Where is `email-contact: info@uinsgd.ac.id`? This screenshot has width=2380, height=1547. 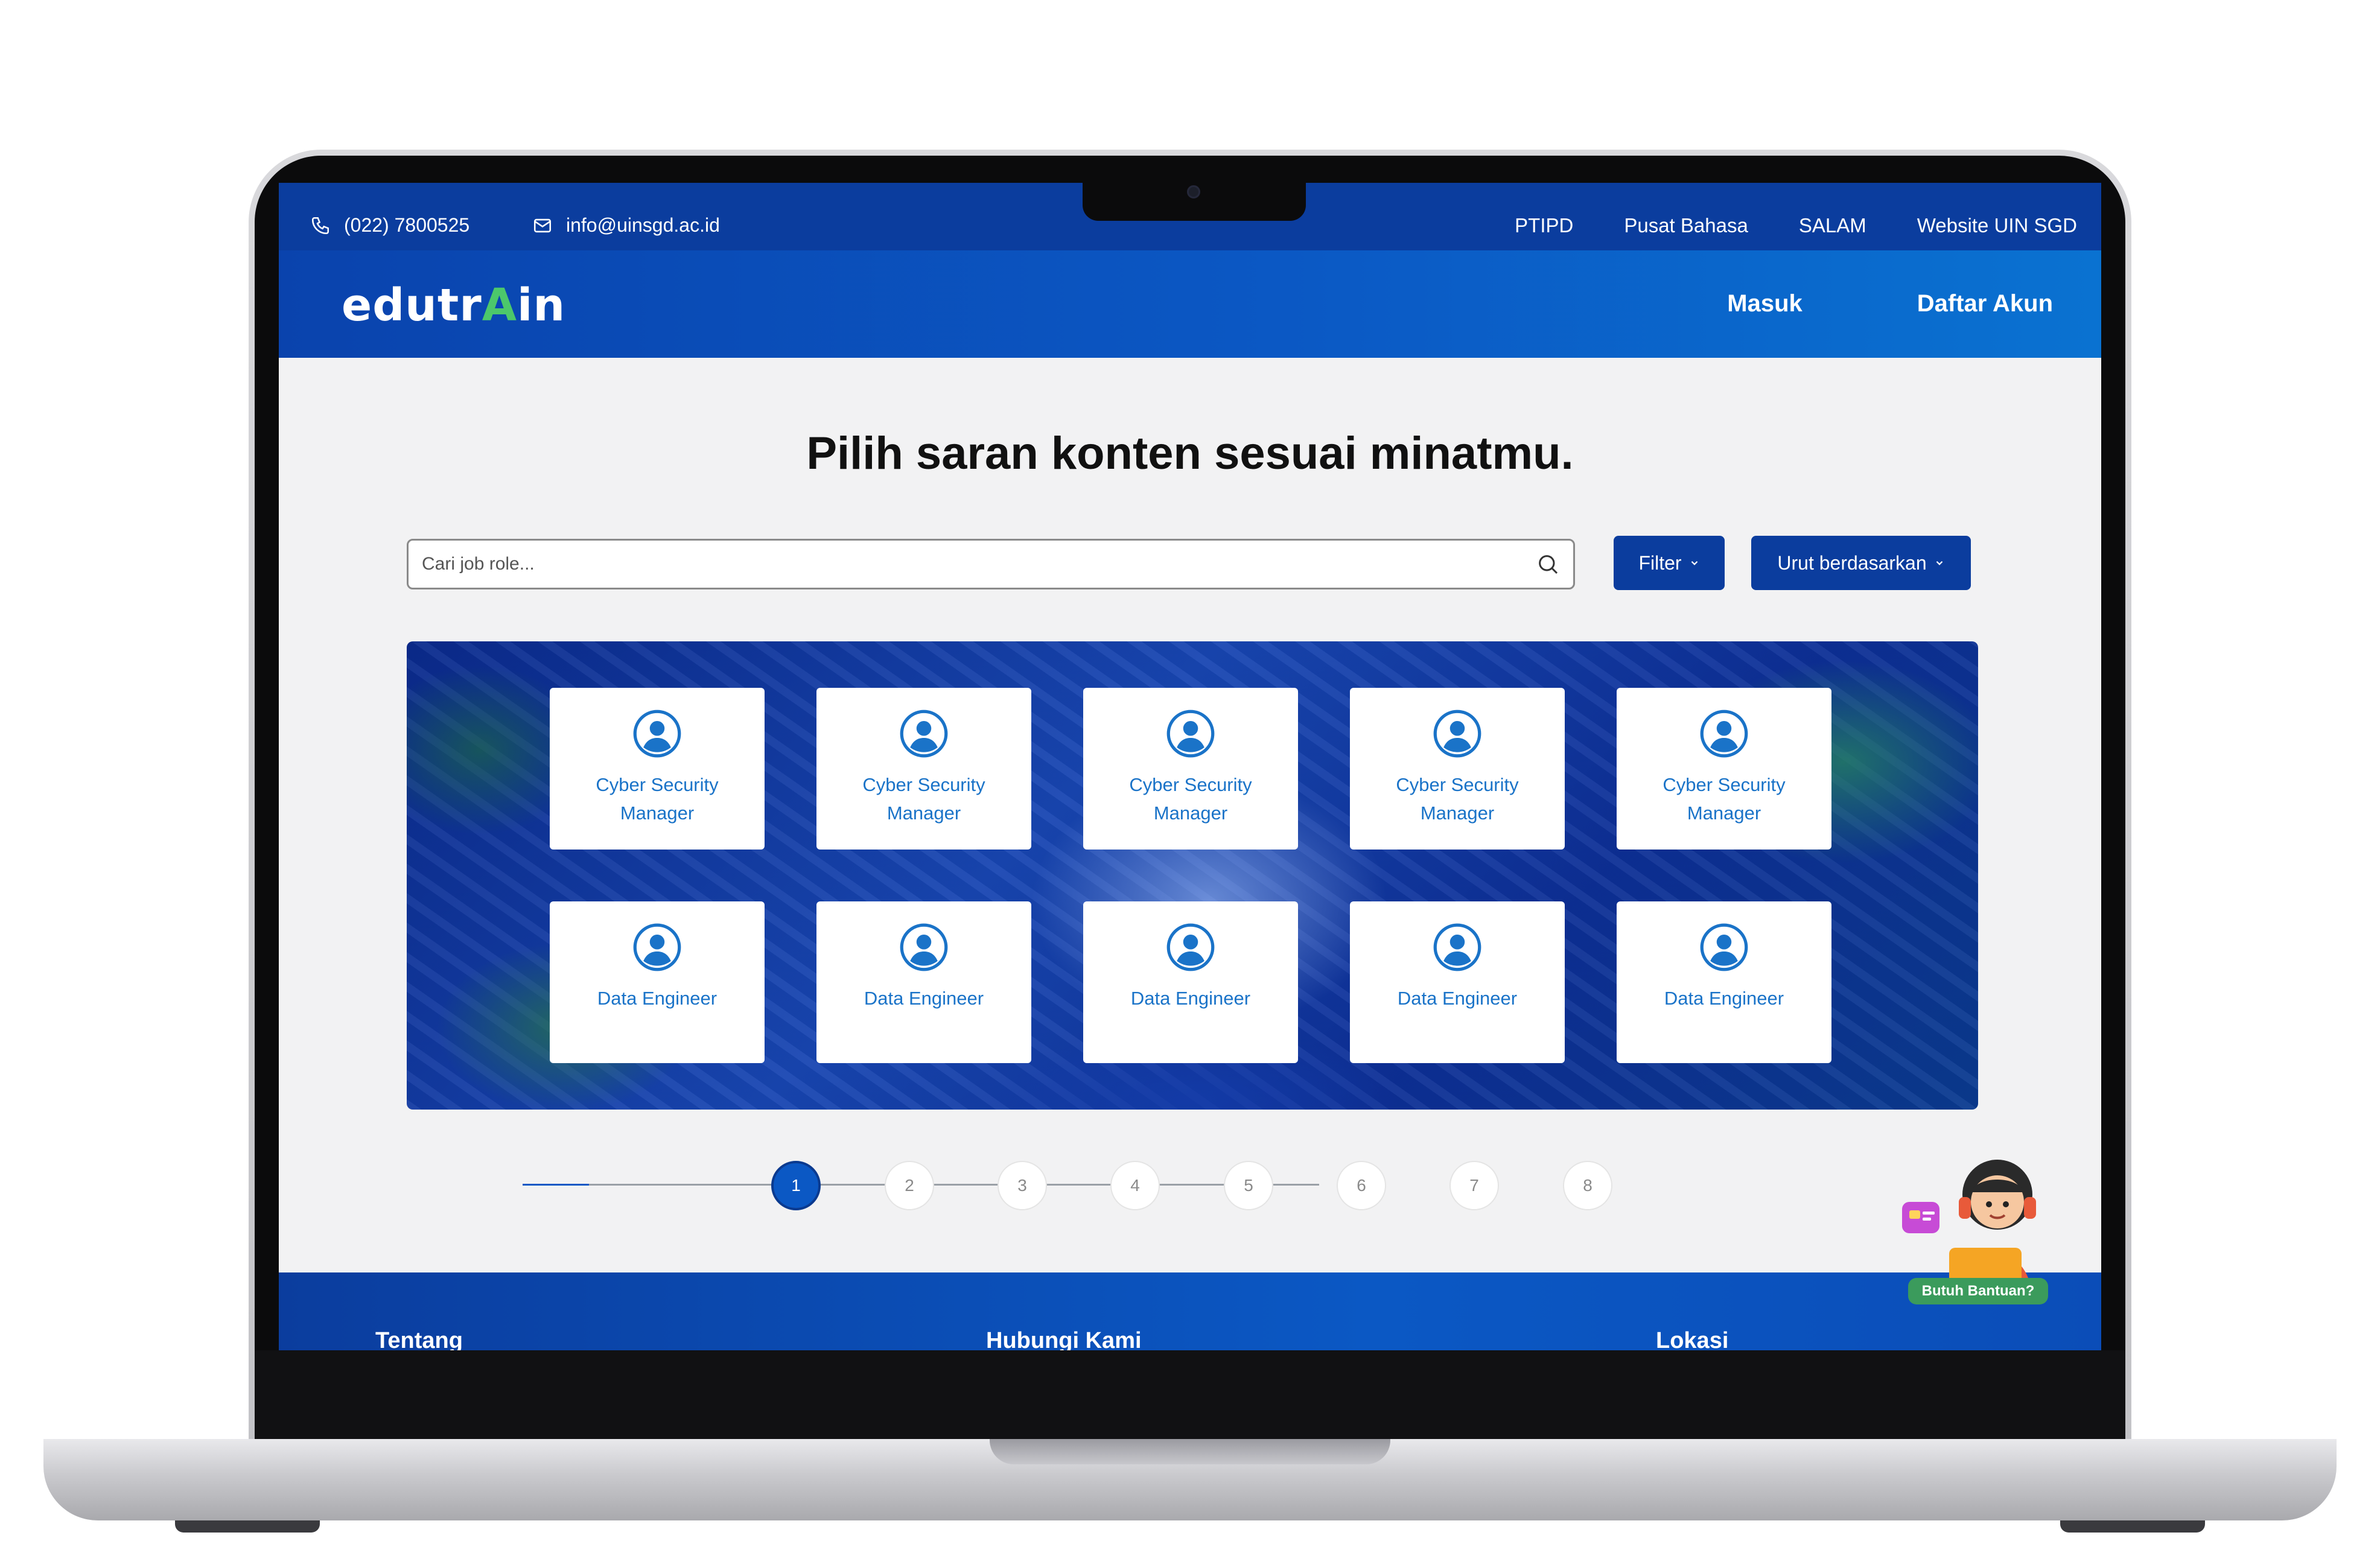 email-contact: info@uinsgd.ac.id is located at coordinates (626, 226).